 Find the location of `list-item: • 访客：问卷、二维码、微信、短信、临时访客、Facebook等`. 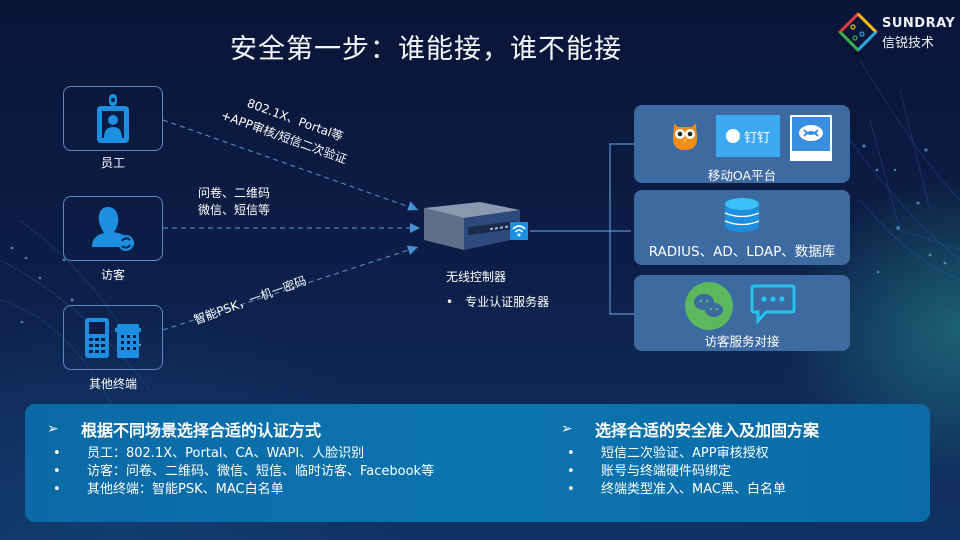

list-item: • 访客：问卷、二维码、微信、短信、临时访客、Facebook等 is located at coordinates (244, 471).